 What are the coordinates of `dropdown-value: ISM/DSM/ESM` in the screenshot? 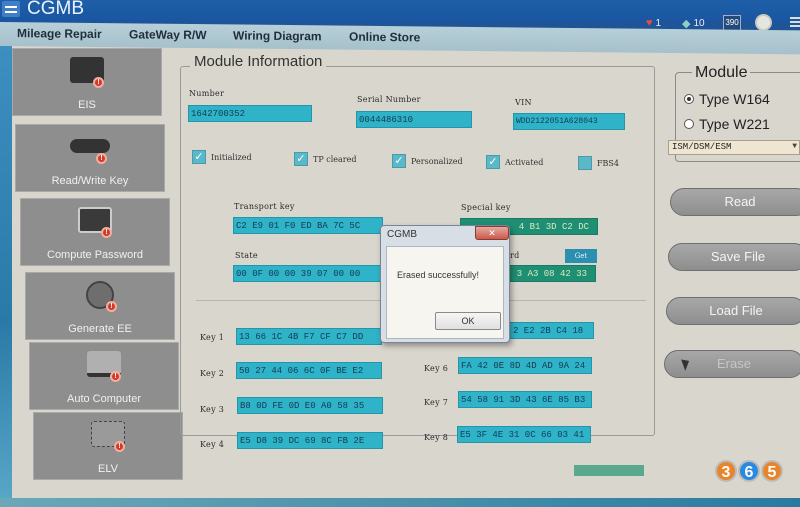 It's located at (702, 147).